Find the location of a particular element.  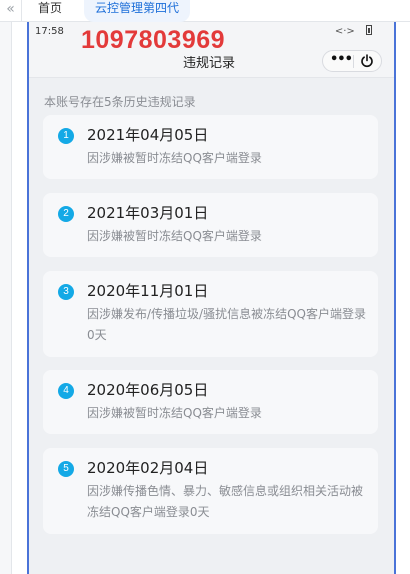

record-index-badge: 2 is located at coordinates (66, 214).